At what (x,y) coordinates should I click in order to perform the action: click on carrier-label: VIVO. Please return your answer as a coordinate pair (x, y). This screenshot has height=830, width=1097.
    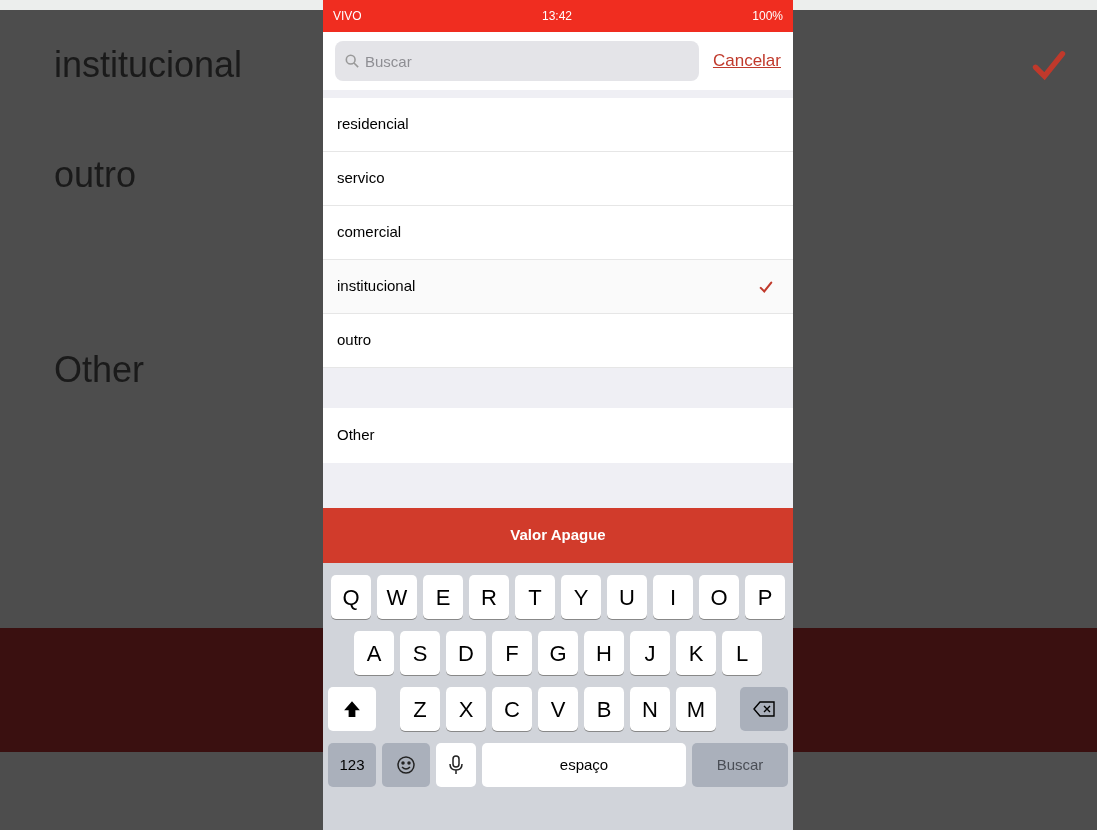
    Looking at the image, I should click on (347, 16).